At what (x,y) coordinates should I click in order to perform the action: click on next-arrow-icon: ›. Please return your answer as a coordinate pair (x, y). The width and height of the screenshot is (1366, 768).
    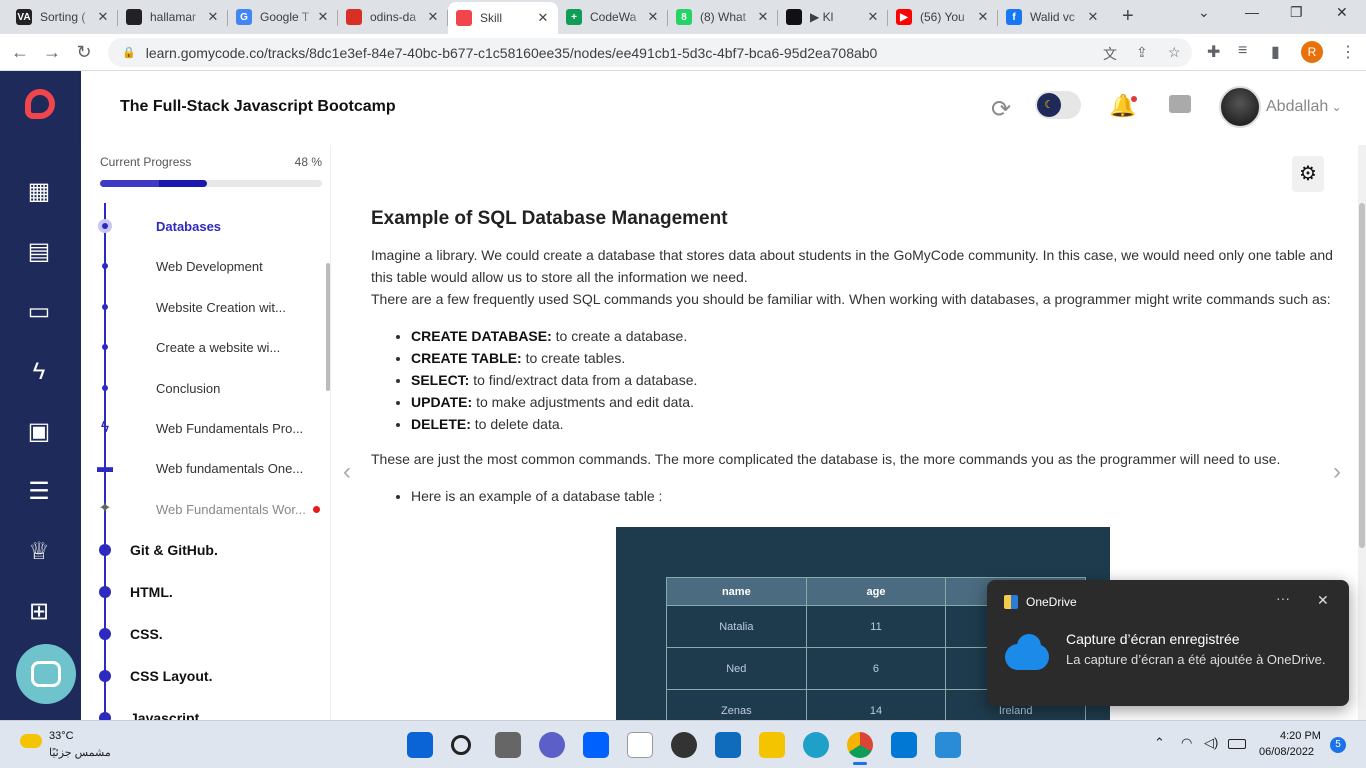
    Looking at the image, I should click on (1337, 472).